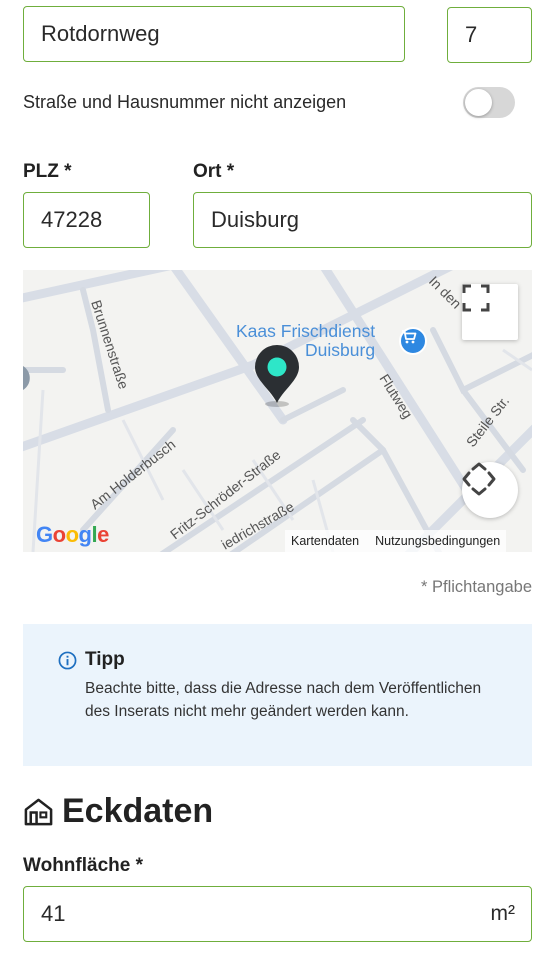 This screenshot has height=960, width=555. I want to click on street-label-holderbusch: Am Holderbusch, so click(132, 474).